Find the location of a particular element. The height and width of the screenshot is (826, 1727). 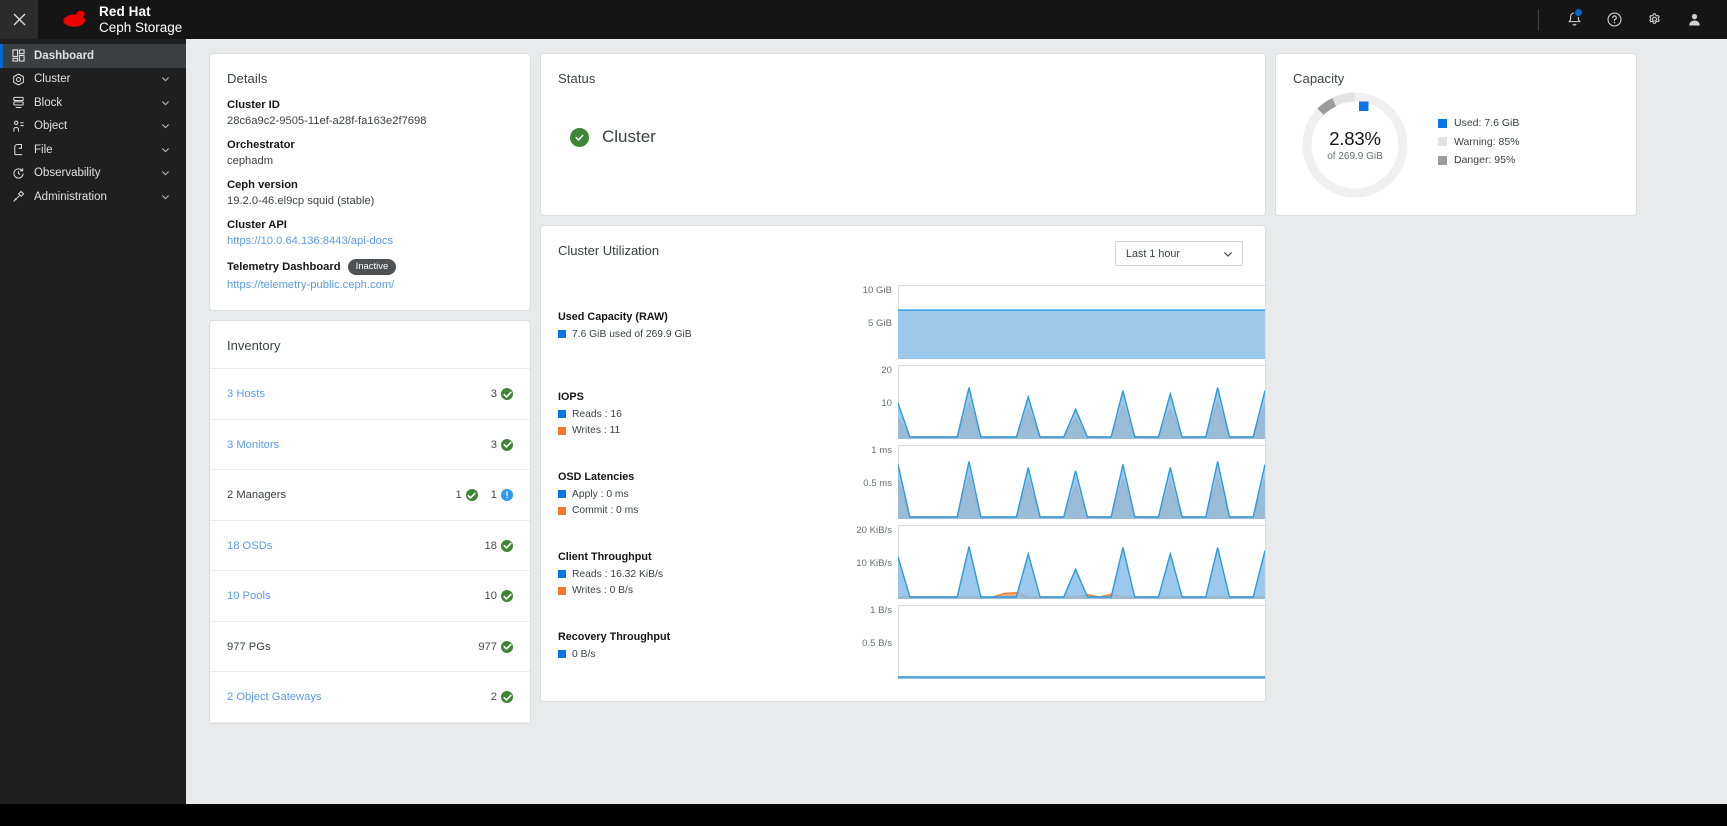

help-icon is located at coordinates (1614, 19).